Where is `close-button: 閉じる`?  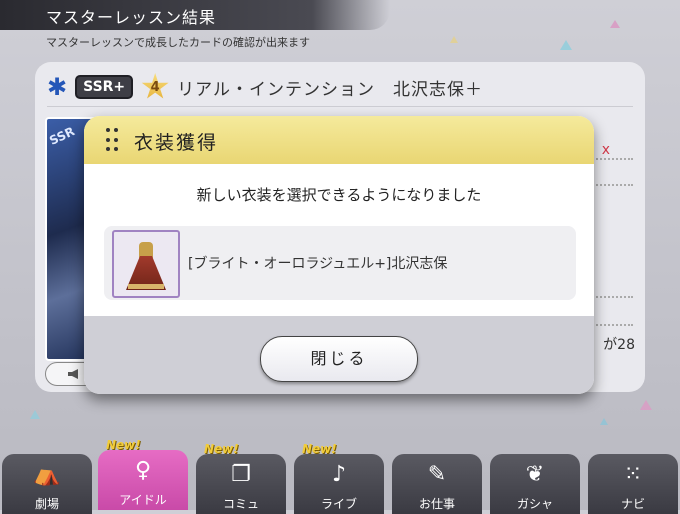 close-button: 閉じる is located at coordinates (339, 359).